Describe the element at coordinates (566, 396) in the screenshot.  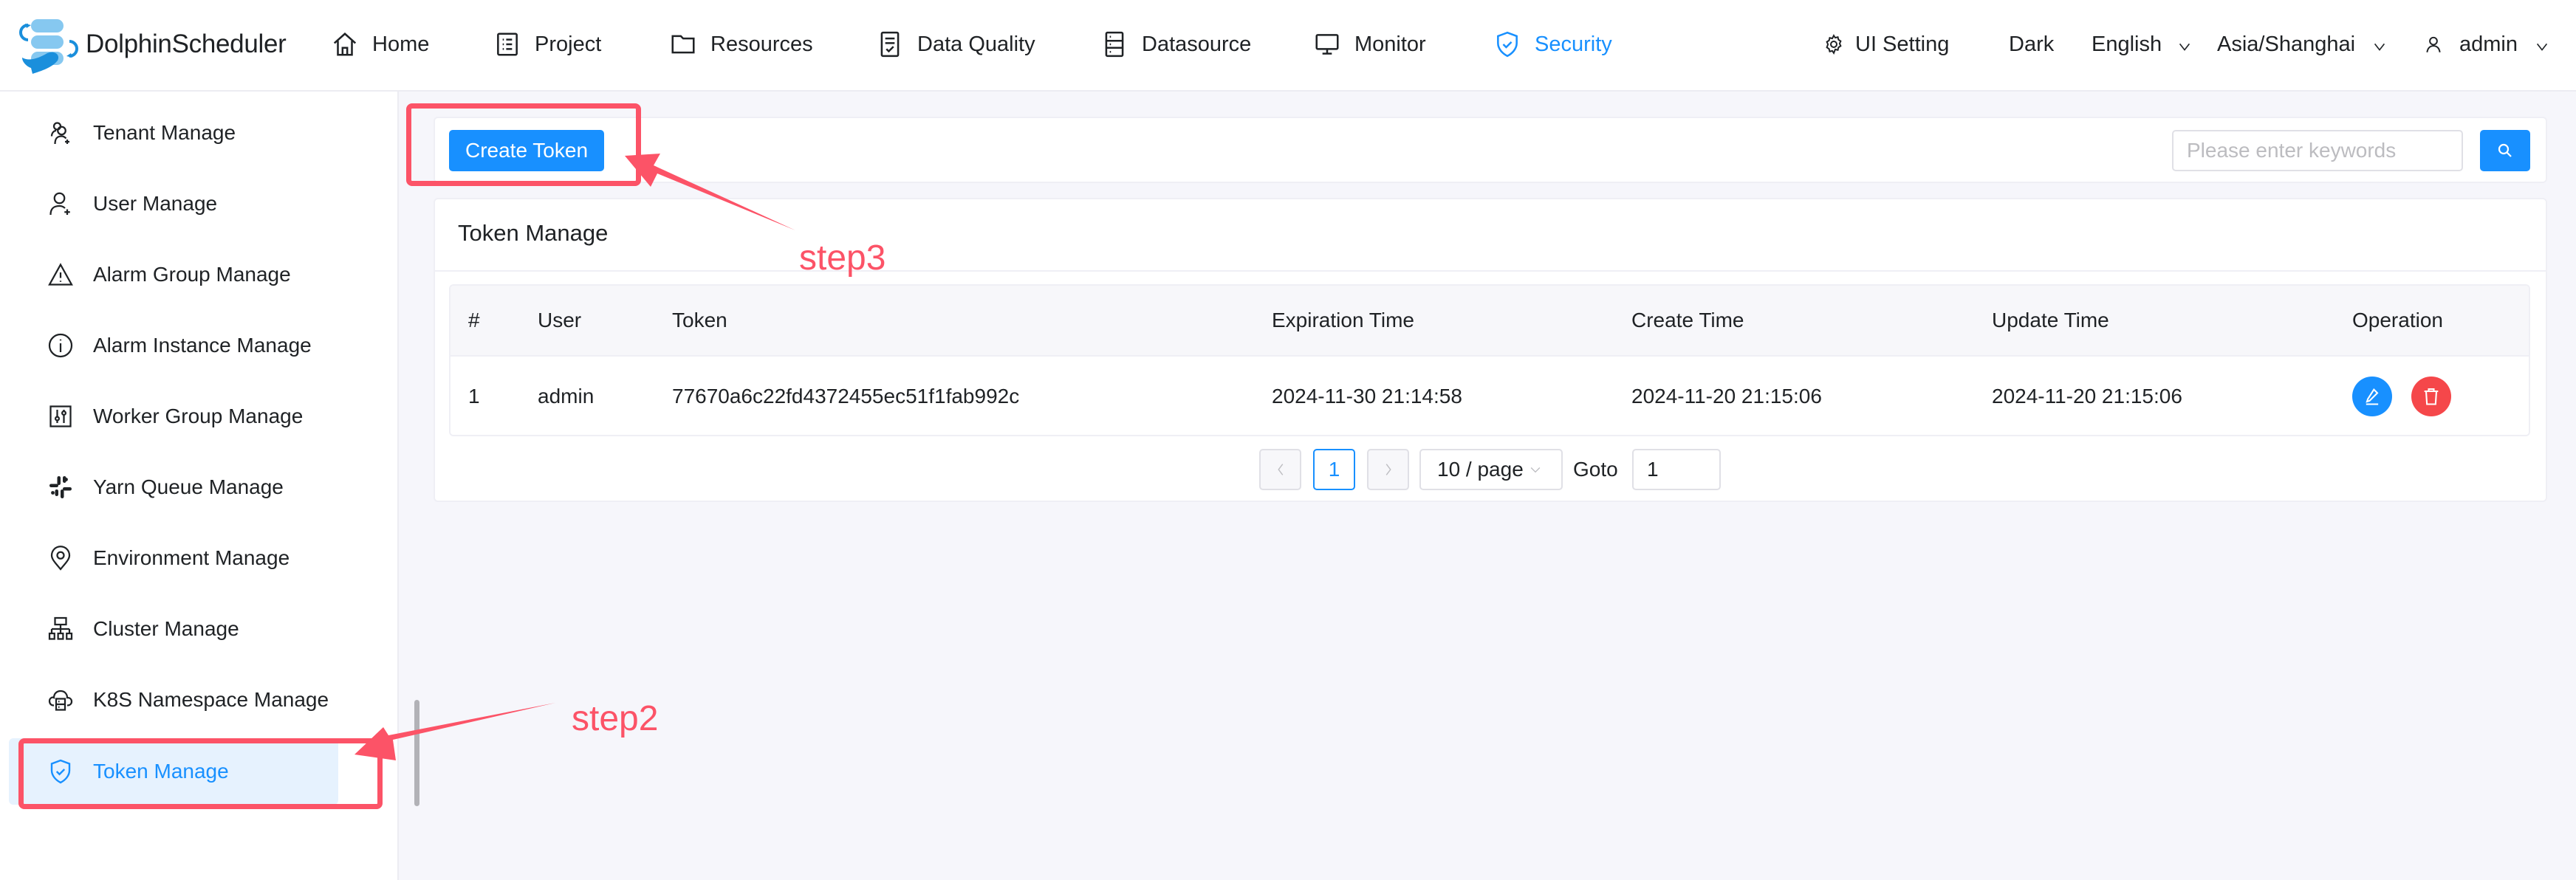
I see `cell-user: admin` at that location.